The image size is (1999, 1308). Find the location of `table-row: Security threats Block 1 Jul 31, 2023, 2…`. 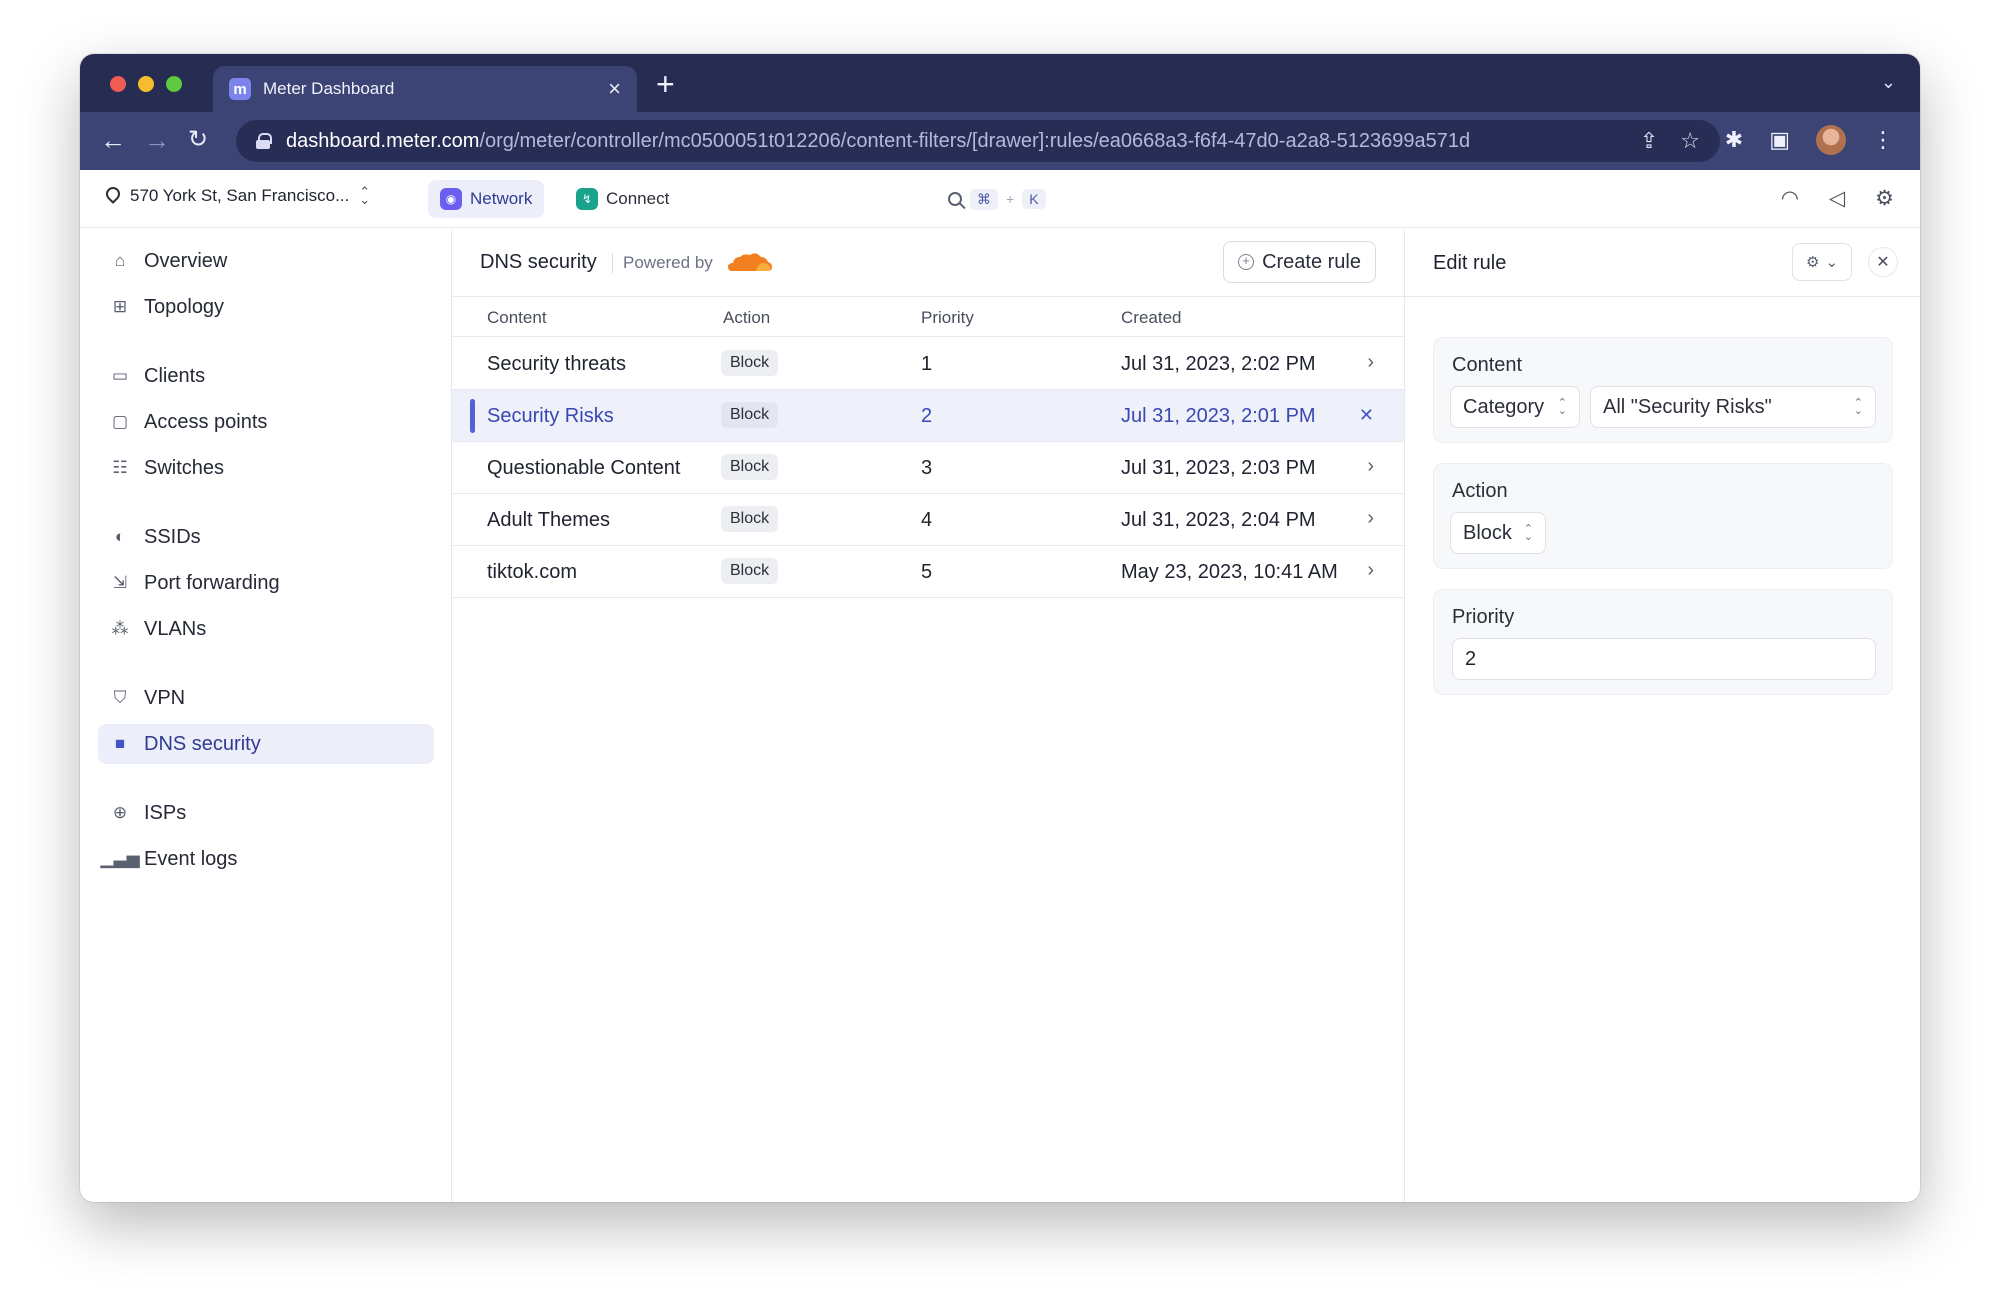

table-row: Security threats Block 1 Jul 31, 2023, 2… is located at coordinates (928, 364).